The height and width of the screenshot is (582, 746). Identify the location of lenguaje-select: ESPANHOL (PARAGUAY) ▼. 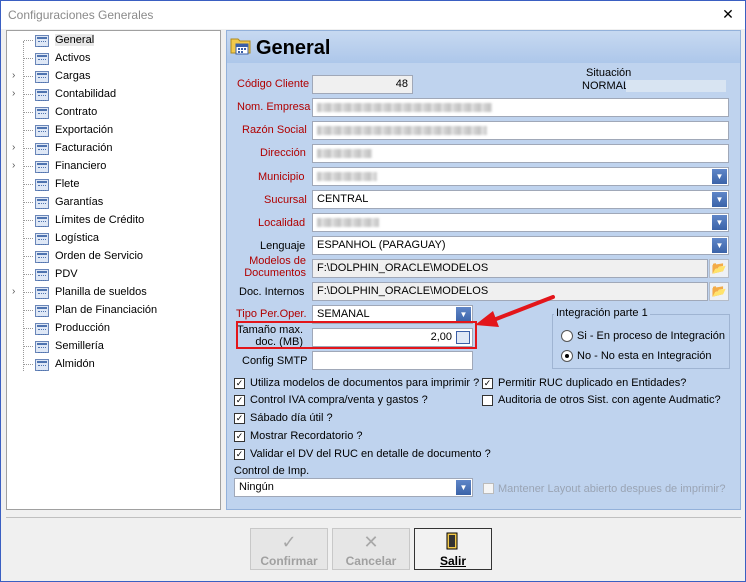
(520, 245).